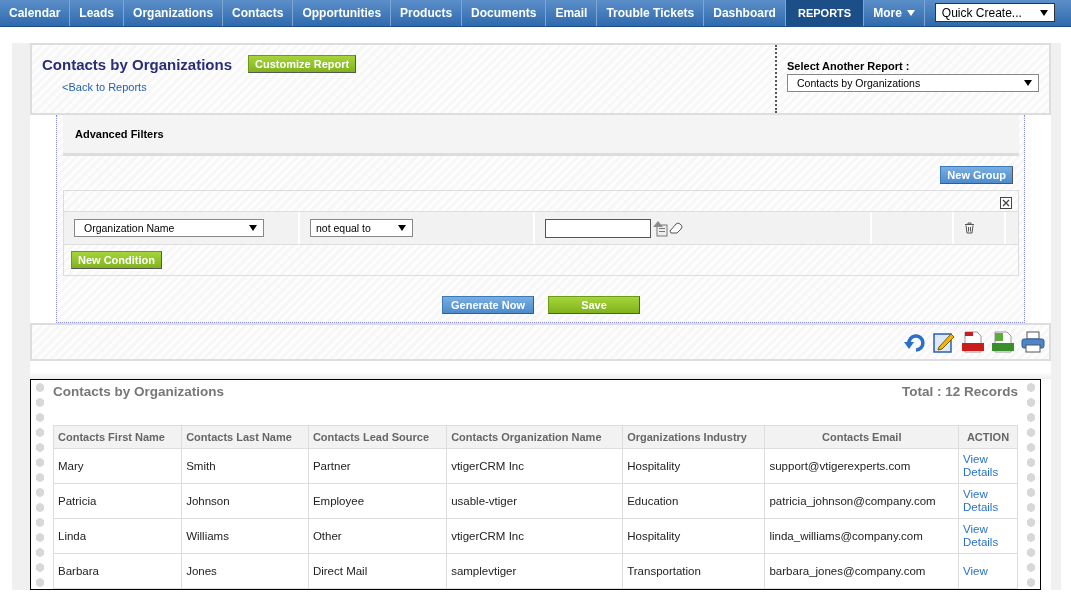 The height and width of the screenshot is (611, 1071). Describe the element at coordinates (117, 571) in the screenshot. I see `table-cell: Barbara` at that location.